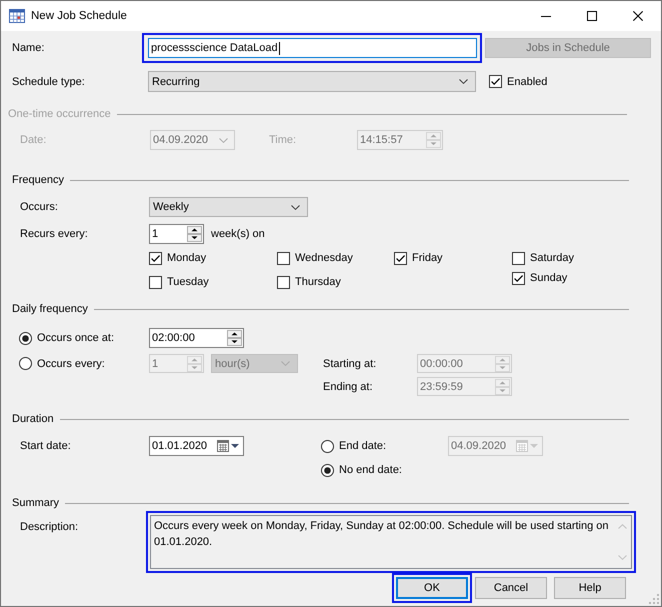 The image size is (662, 607). I want to click on recurs-every-label: Recurs every:, so click(54, 234).